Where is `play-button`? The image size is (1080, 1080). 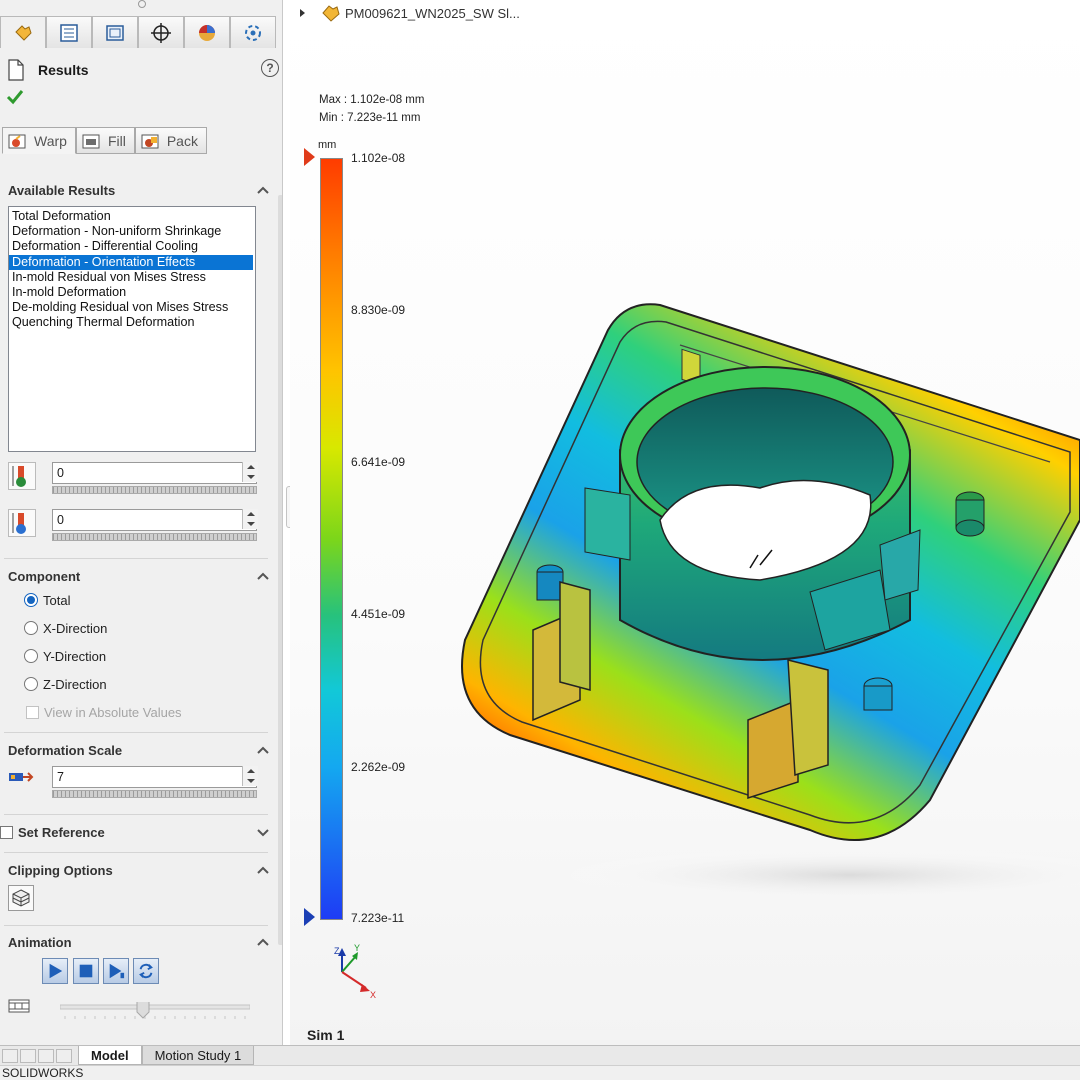 play-button is located at coordinates (55, 971).